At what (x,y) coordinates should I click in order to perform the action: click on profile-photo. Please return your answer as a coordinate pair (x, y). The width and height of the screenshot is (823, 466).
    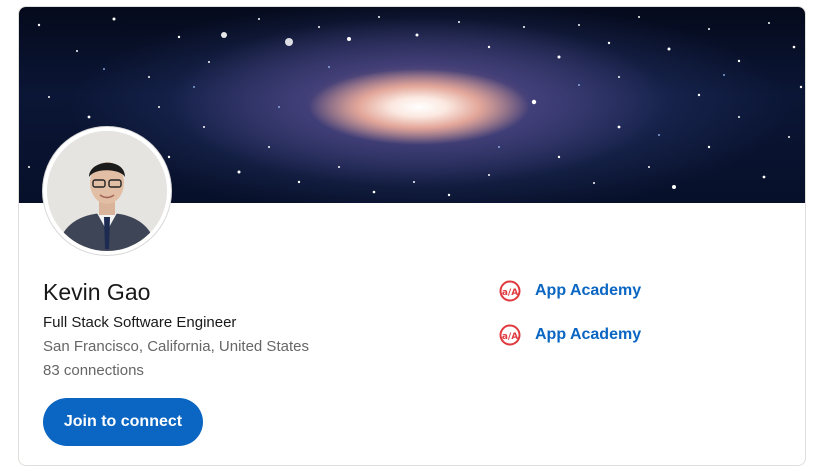
    Looking at the image, I should click on (107, 191).